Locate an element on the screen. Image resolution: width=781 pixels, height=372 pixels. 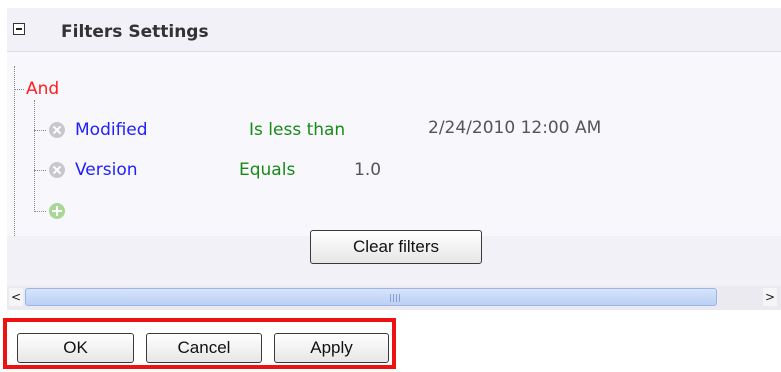
condition-operator: Equals is located at coordinates (267, 170).